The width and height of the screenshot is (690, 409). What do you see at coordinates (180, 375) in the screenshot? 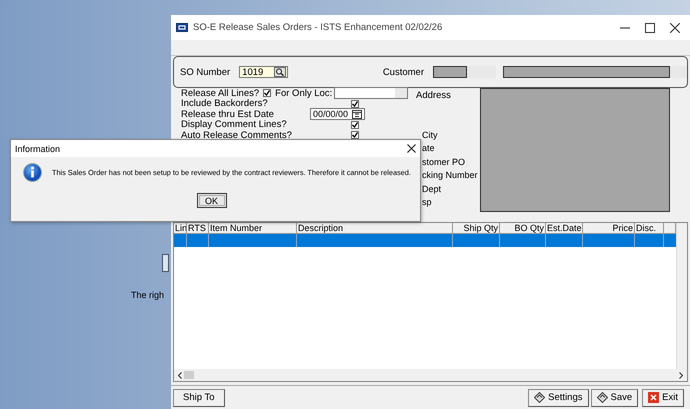
I see `scroll-left-icon` at bounding box center [180, 375].